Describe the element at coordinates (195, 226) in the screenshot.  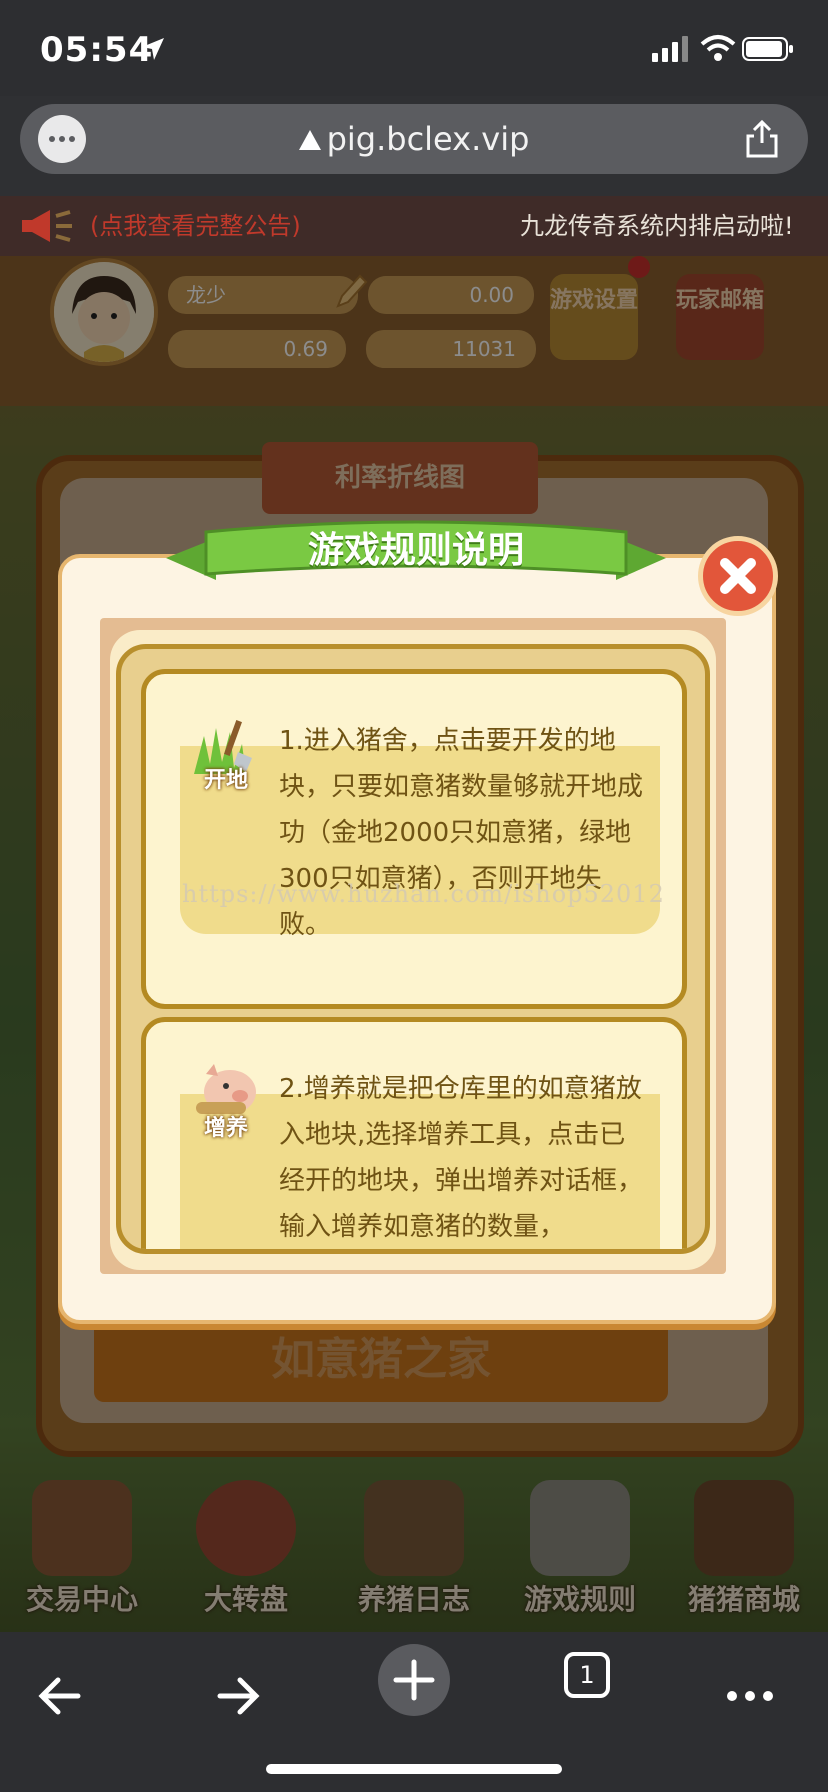
I see `announcement-link: (点我查看完整公告)` at that location.